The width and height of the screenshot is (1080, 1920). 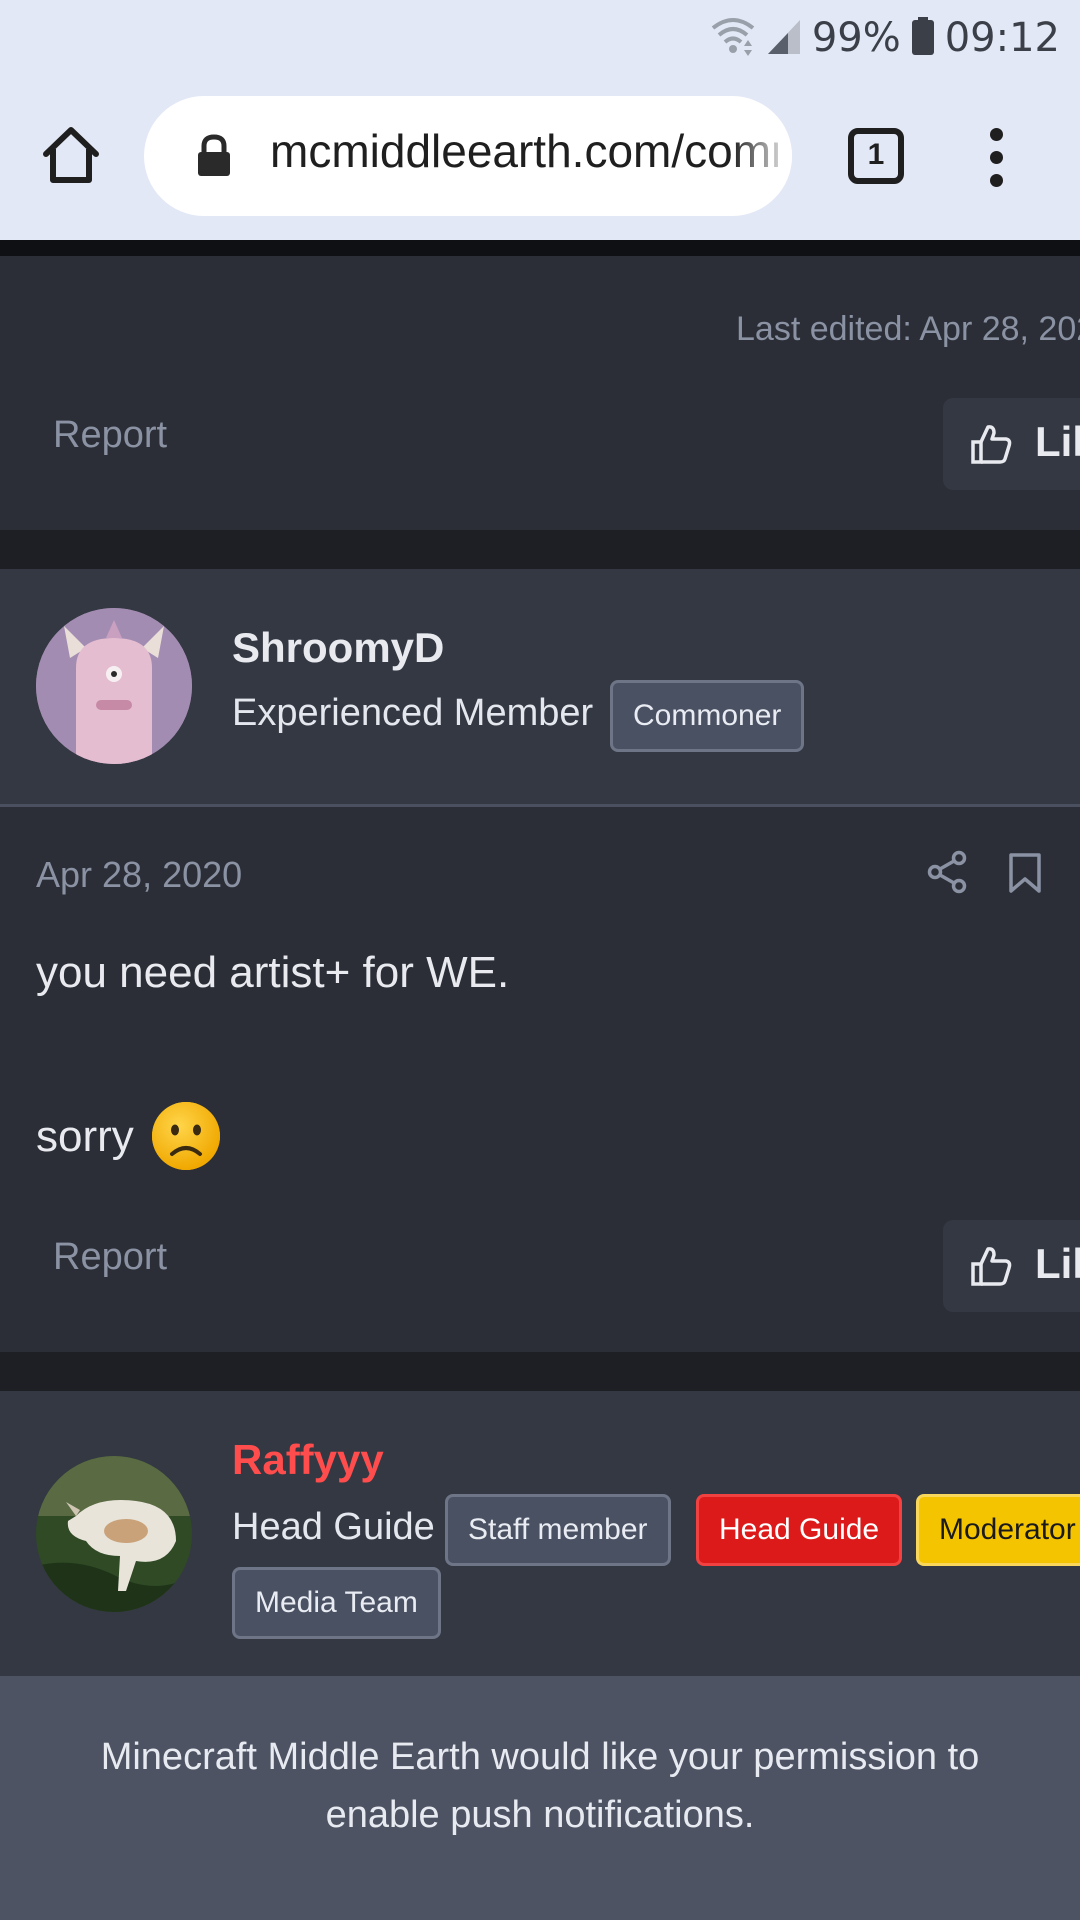 What do you see at coordinates (273, 972) in the screenshot?
I see `post-text-line: you need artist+ for WE.` at bounding box center [273, 972].